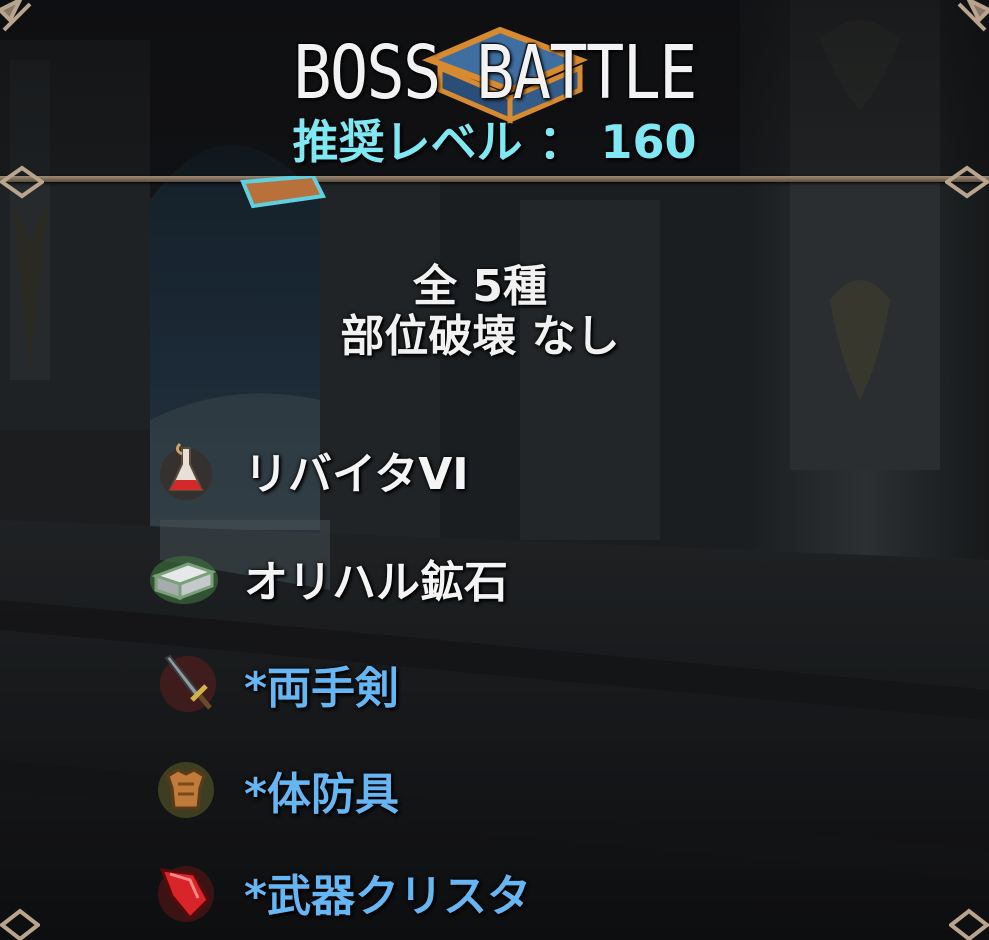 The image size is (989, 940). I want to click on drop-item-orichalcum: オリハル鉱石, so click(328, 578).